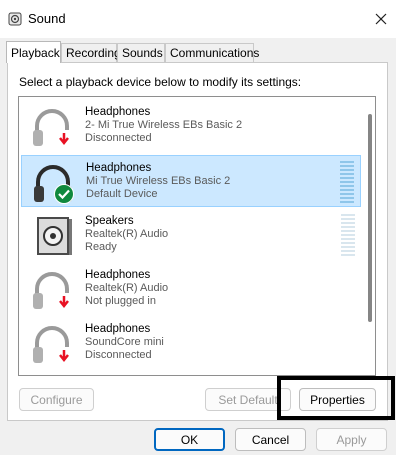  Describe the element at coordinates (370, 218) in the screenshot. I see `list-scrollbar` at that location.